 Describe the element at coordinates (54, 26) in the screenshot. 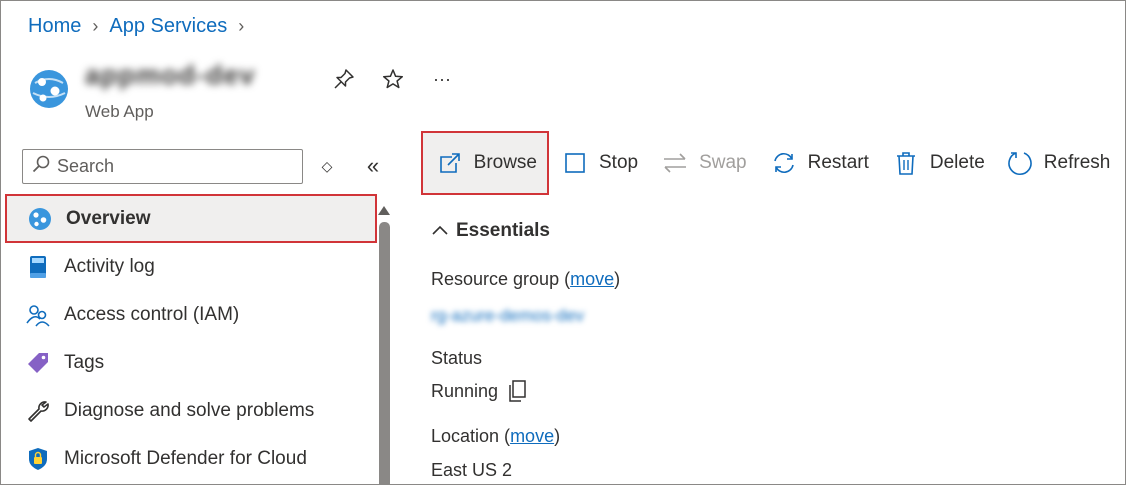

I see `breadcrumb-home: Home` at that location.